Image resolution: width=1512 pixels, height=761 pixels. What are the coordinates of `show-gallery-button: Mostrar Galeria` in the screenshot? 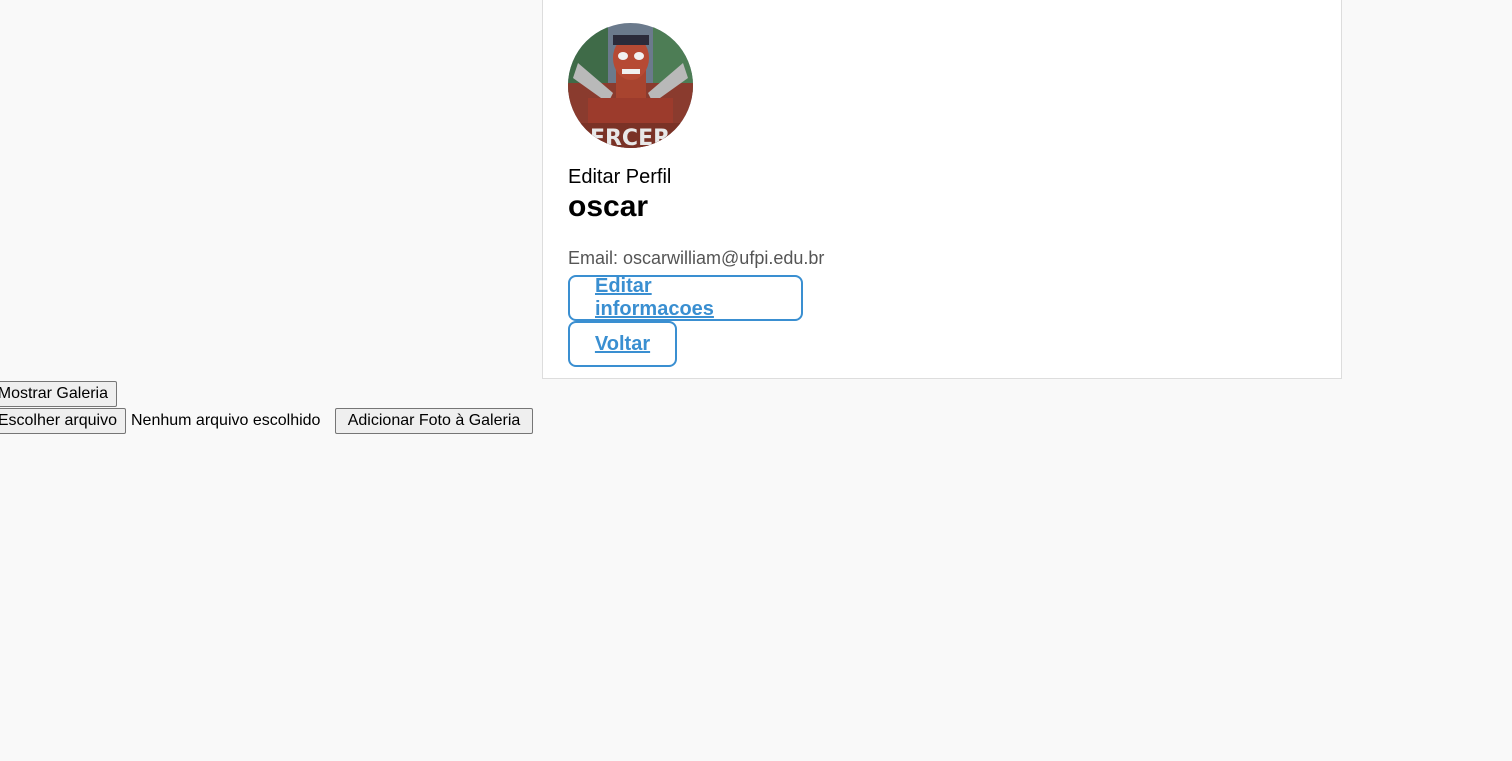 It's located at (58, 394).